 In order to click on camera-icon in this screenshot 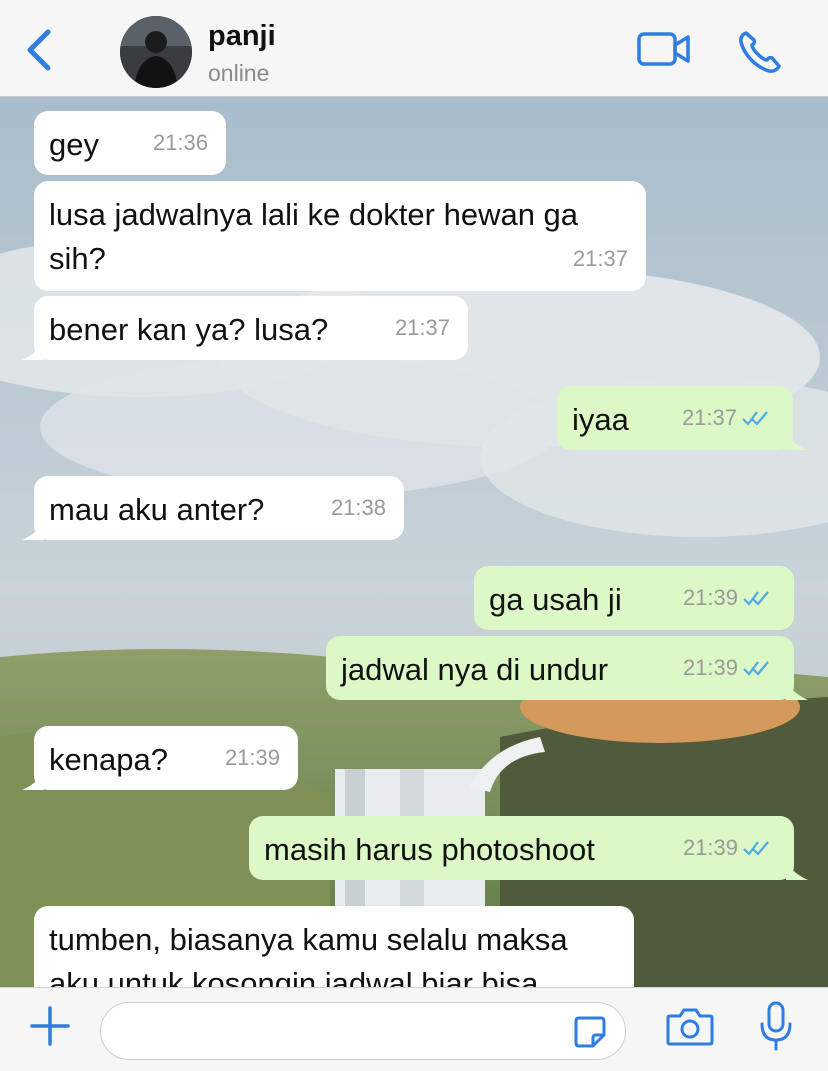, I will do `click(690, 1026)`.